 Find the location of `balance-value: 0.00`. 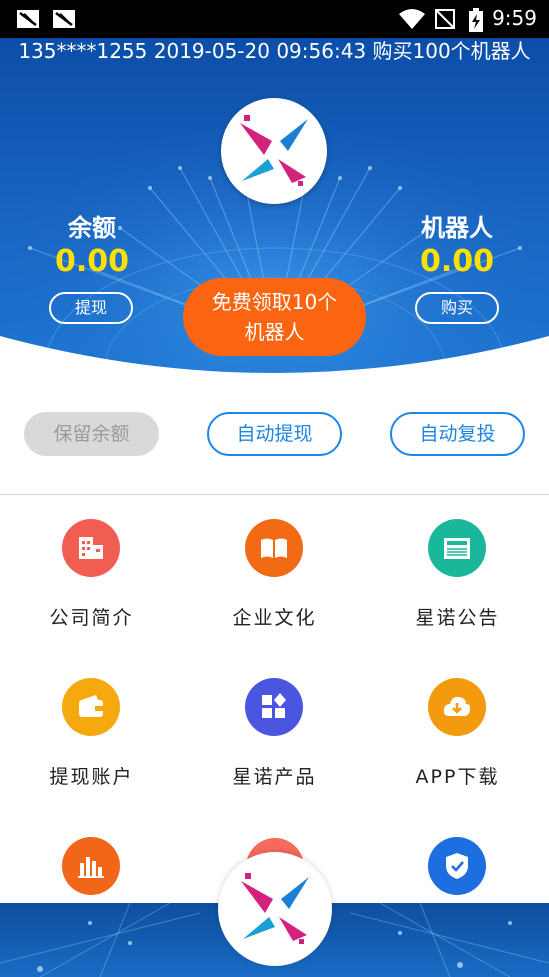

balance-value: 0.00 is located at coordinates (92, 261).